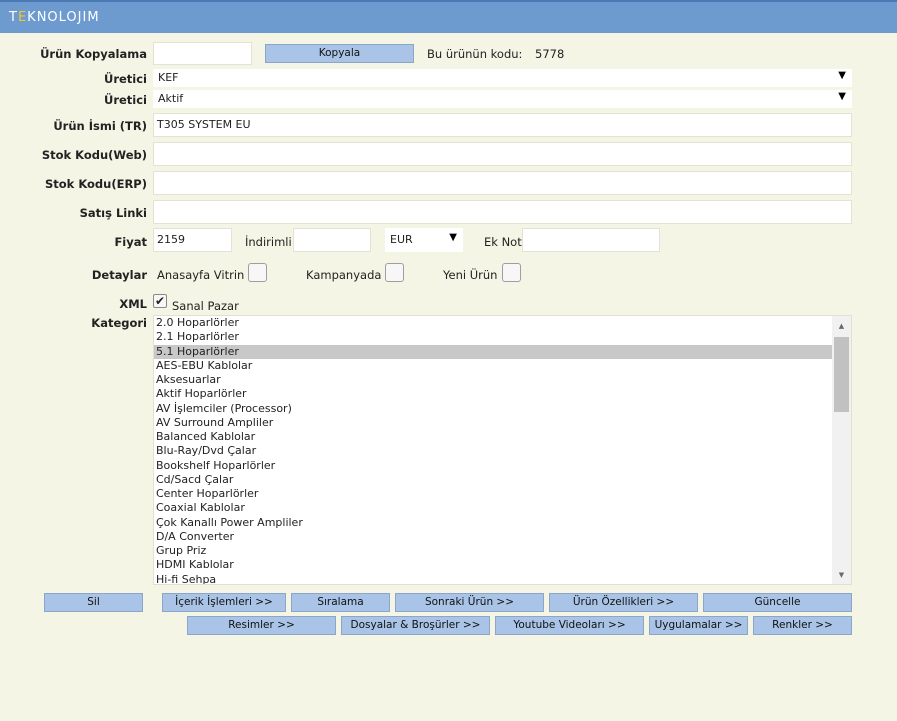  I want to click on delete-button: Sil, so click(93, 602).